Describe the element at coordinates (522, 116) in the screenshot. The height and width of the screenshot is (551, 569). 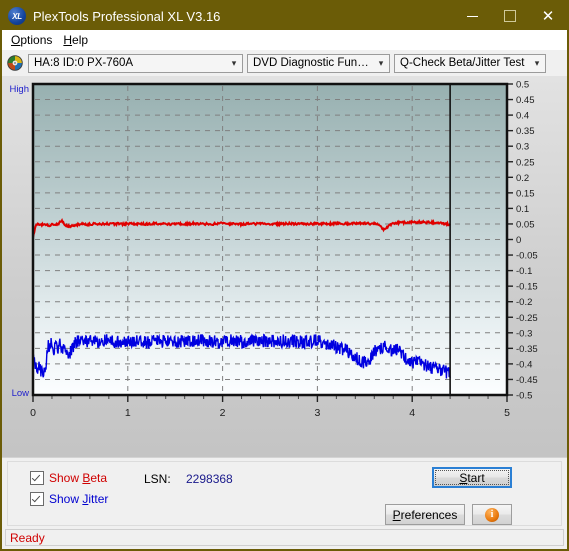
I see `y-tick-label: 0.4` at that location.